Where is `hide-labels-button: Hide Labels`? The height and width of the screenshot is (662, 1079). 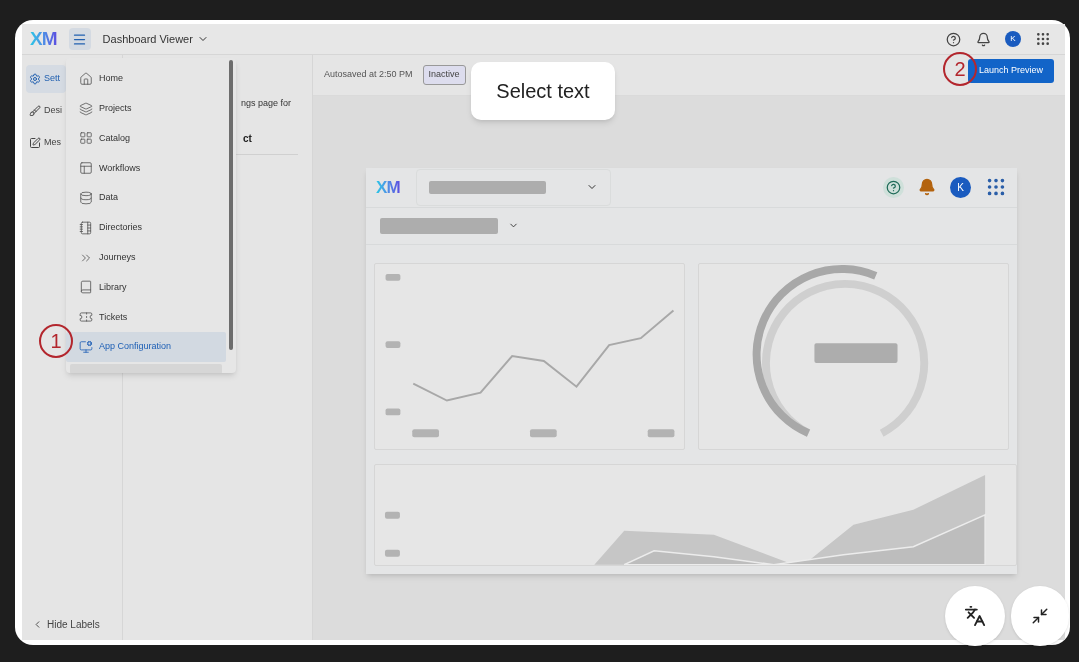
hide-labels-button: Hide Labels is located at coordinates (72, 624).